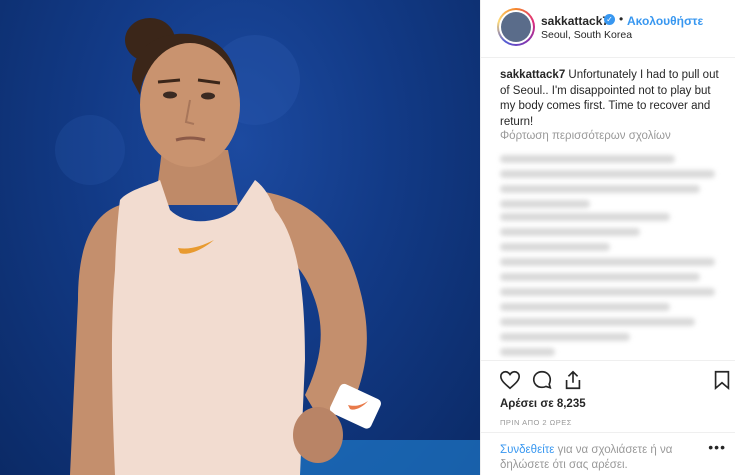 This screenshot has height=475, width=735. What do you see at coordinates (573, 380) in the screenshot?
I see `share-icon` at bounding box center [573, 380].